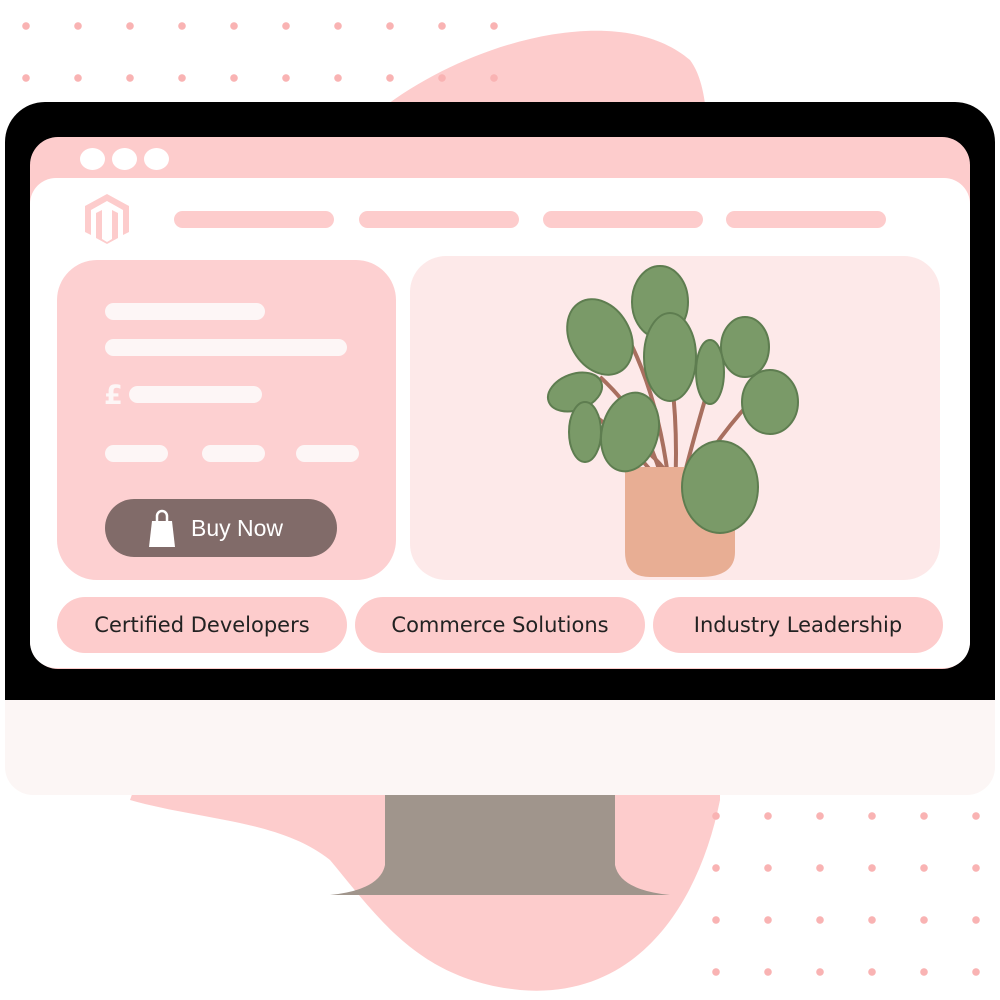 The image size is (1000, 1000). What do you see at coordinates (107, 219) in the screenshot?
I see `magento-logo` at bounding box center [107, 219].